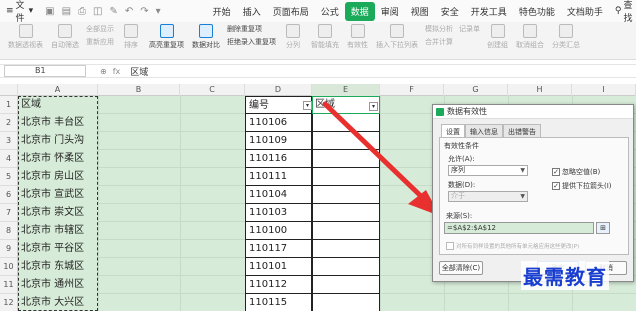  I want to click on row-header-10: 10, so click(9, 267).